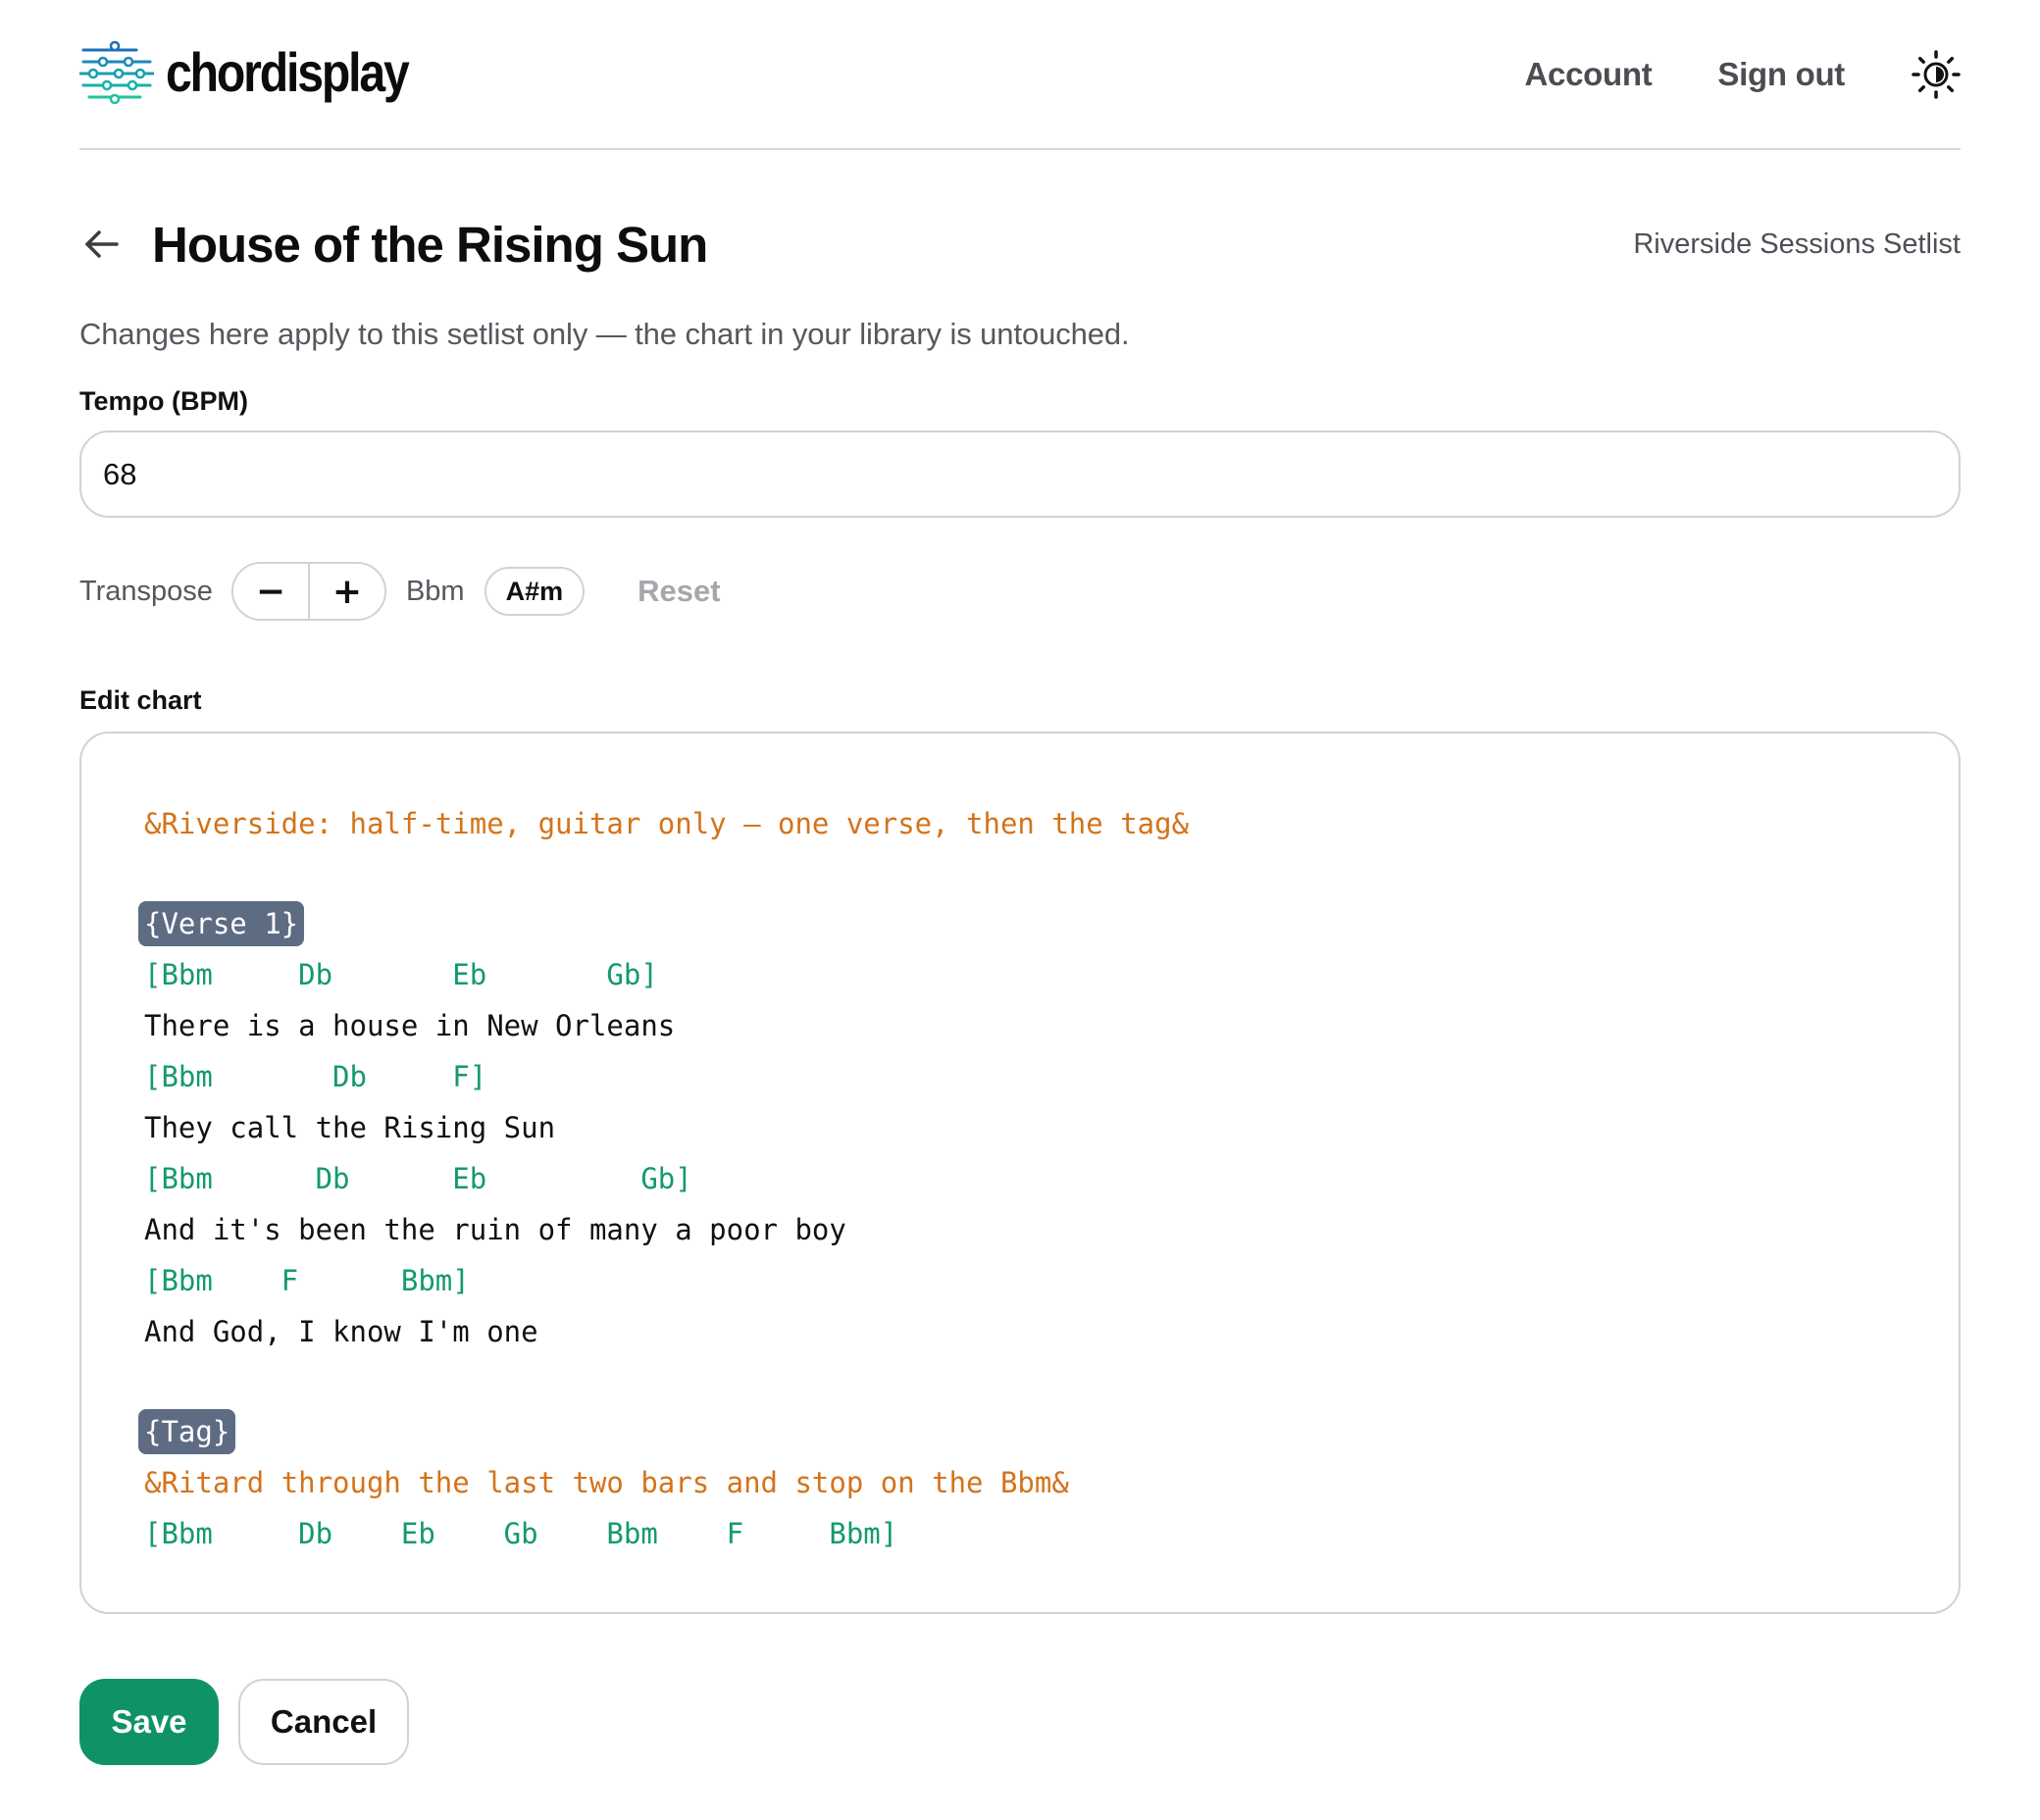  Describe the element at coordinates (430, 244) in the screenshot. I see `page-title: House of the Rising Sun` at that location.